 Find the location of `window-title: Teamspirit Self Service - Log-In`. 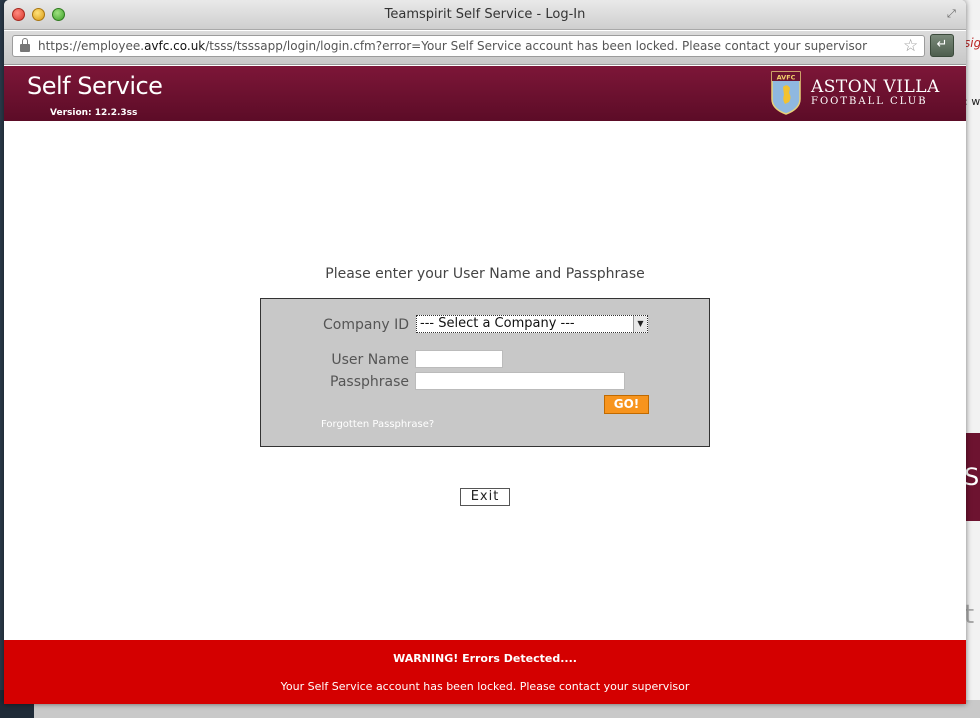

window-title: Teamspirit Self Service - Log-In is located at coordinates (485, 14).